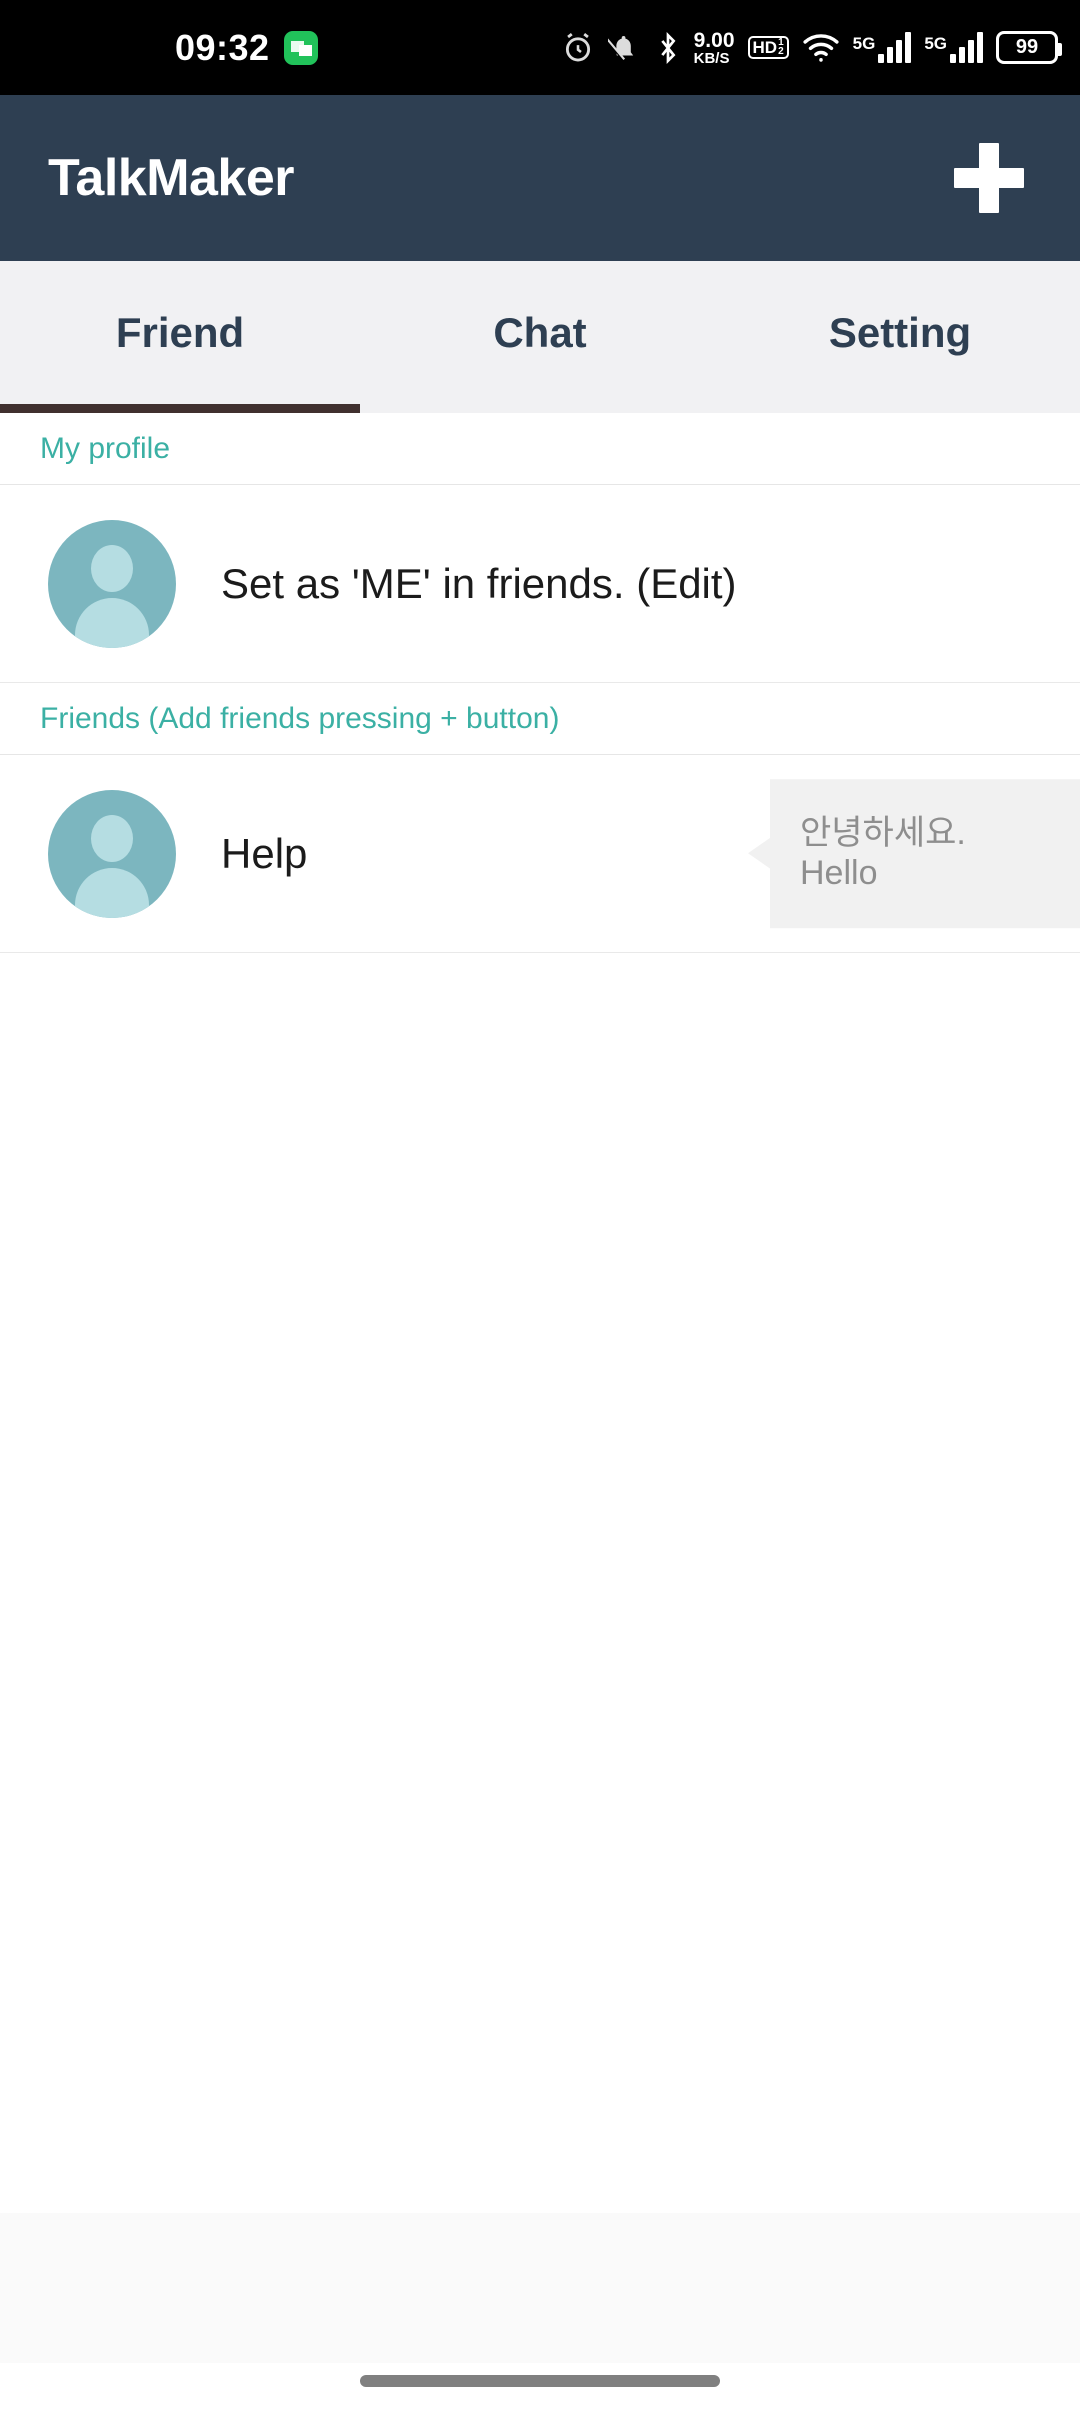 This screenshot has height=2412, width=1080. What do you see at coordinates (479, 583) in the screenshot?
I see `list-item-label: Set as 'ME' in friends. (Edit)` at bounding box center [479, 583].